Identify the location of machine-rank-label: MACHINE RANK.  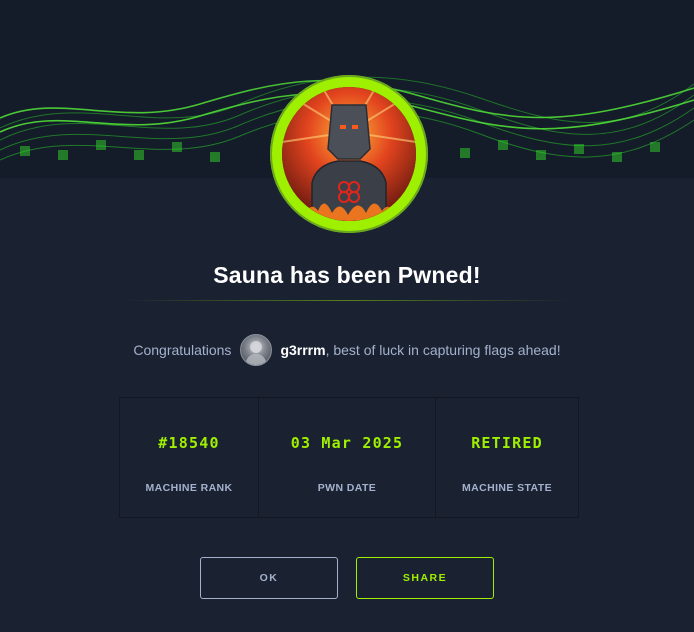
(189, 488).